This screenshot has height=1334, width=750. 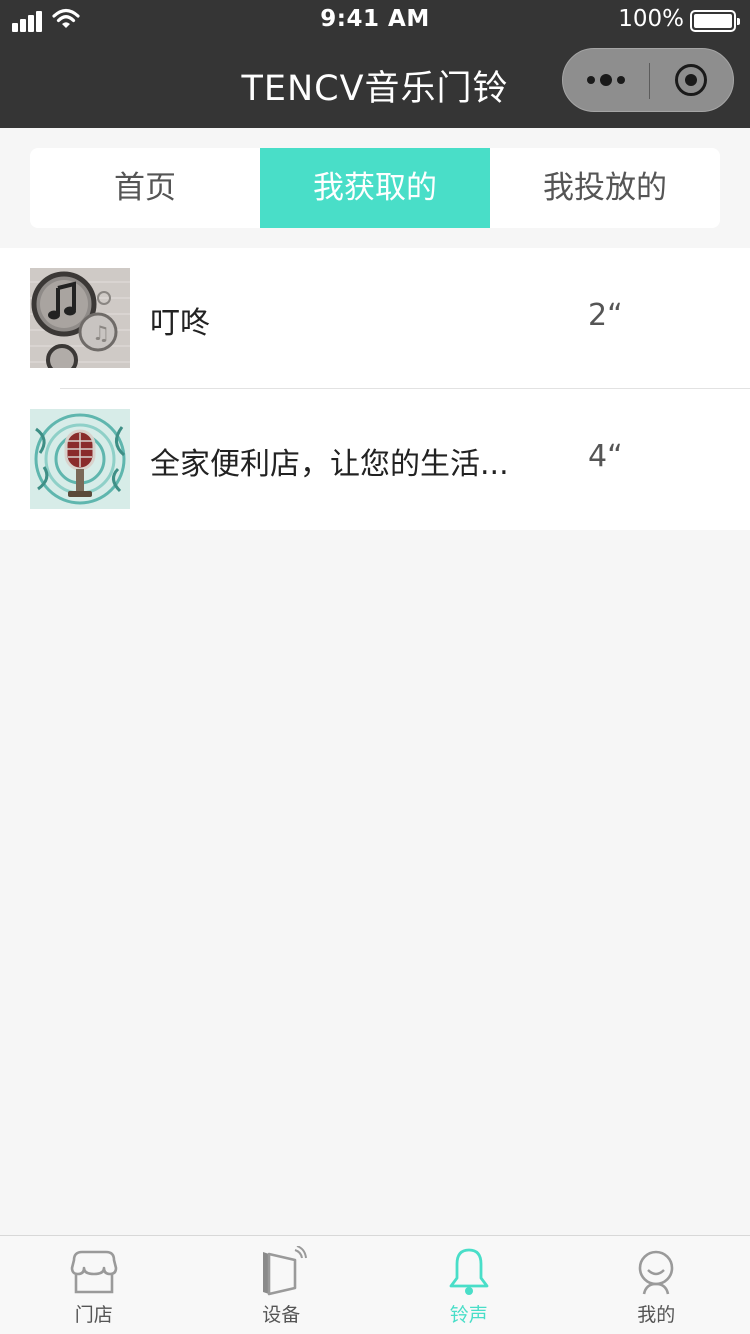 I want to click on status-bar: 9:41 AM 100%, so click(x=375, y=20).